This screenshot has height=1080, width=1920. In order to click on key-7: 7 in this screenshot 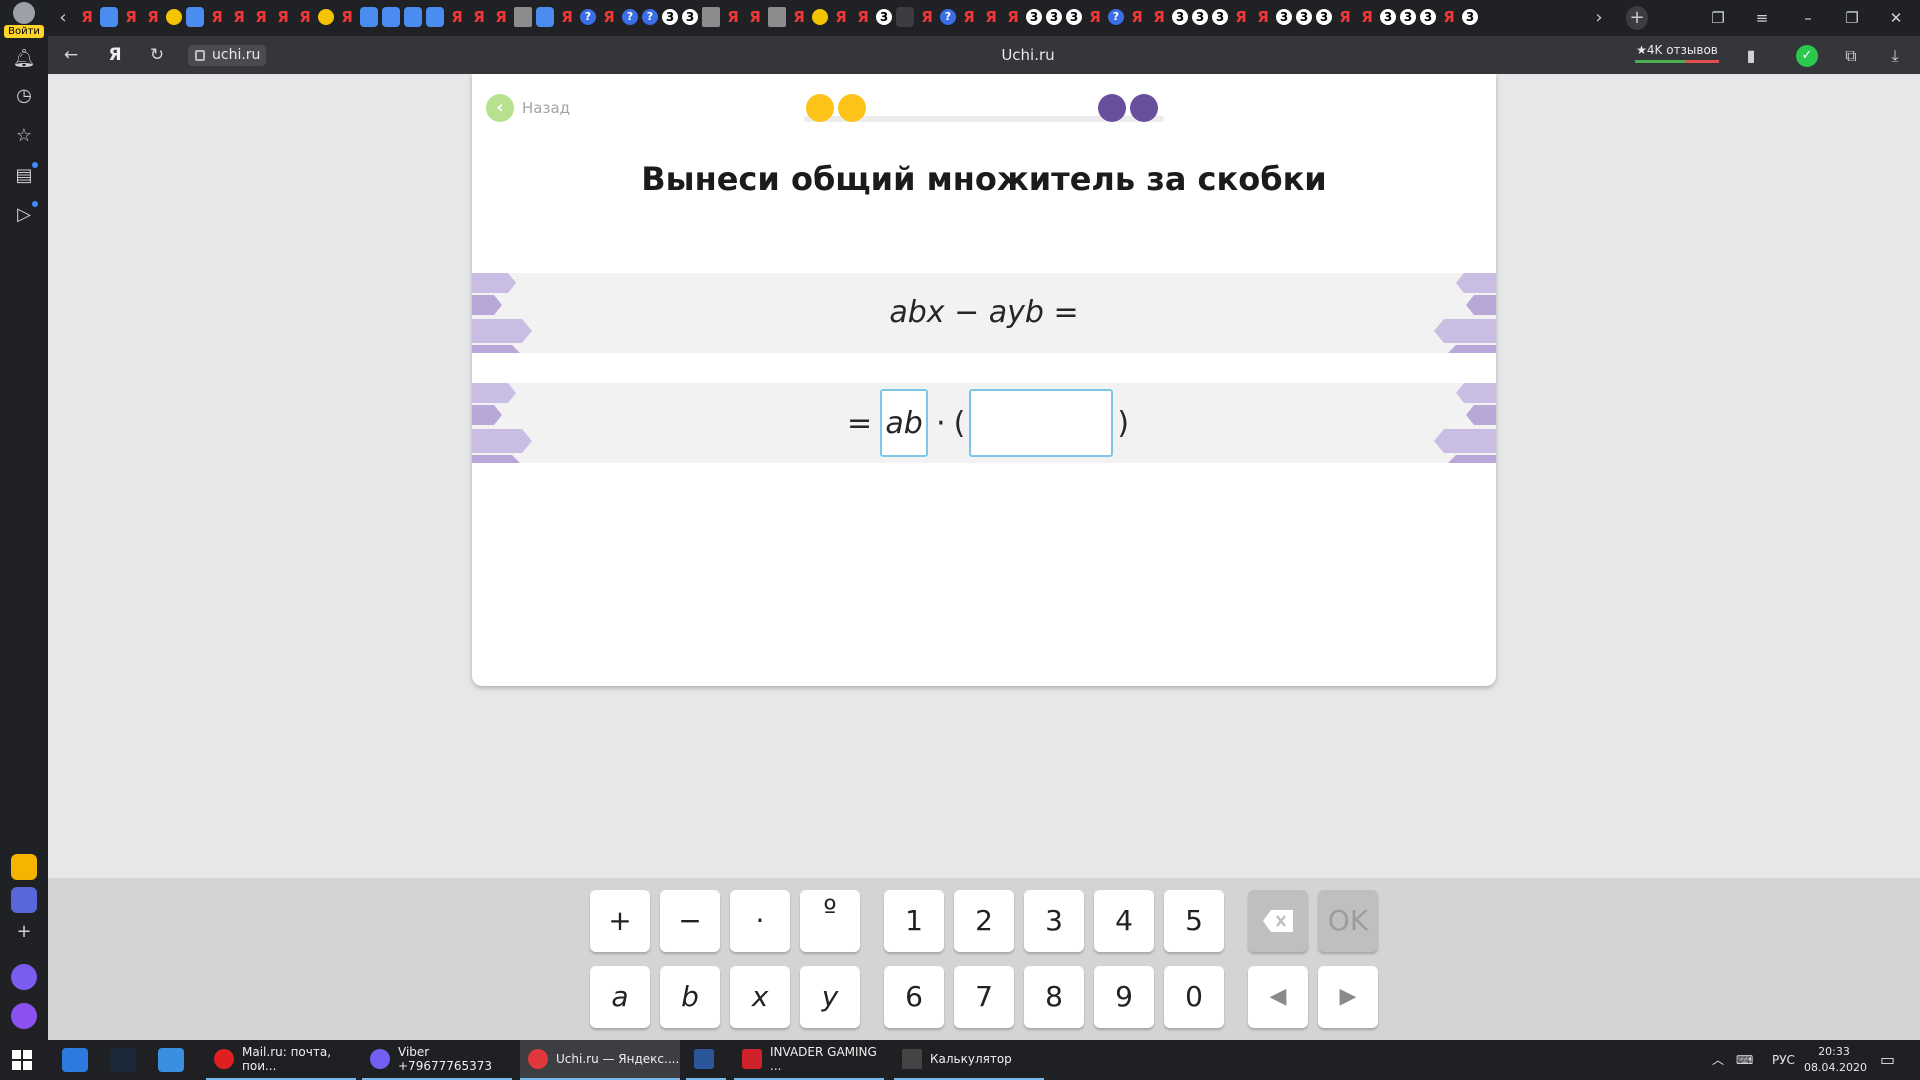, I will do `click(984, 997)`.